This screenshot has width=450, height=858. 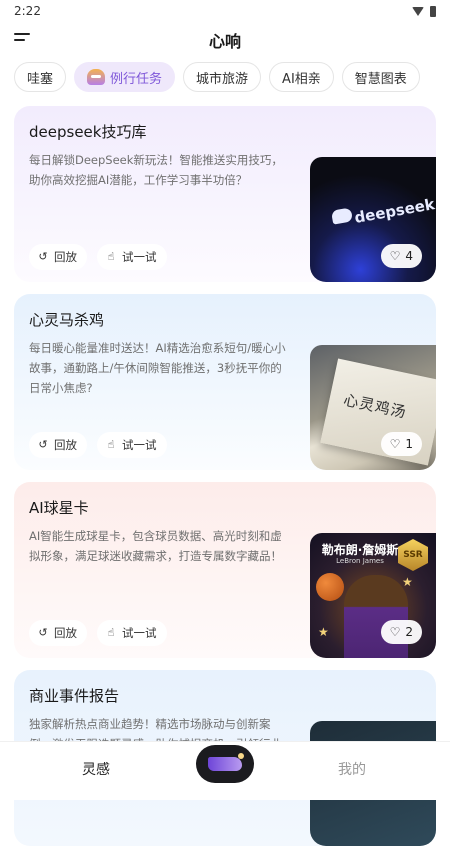 What do you see at coordinates (433, 11) in the screenshot?
I see `battery-icon` at bounding box center [433, 11].